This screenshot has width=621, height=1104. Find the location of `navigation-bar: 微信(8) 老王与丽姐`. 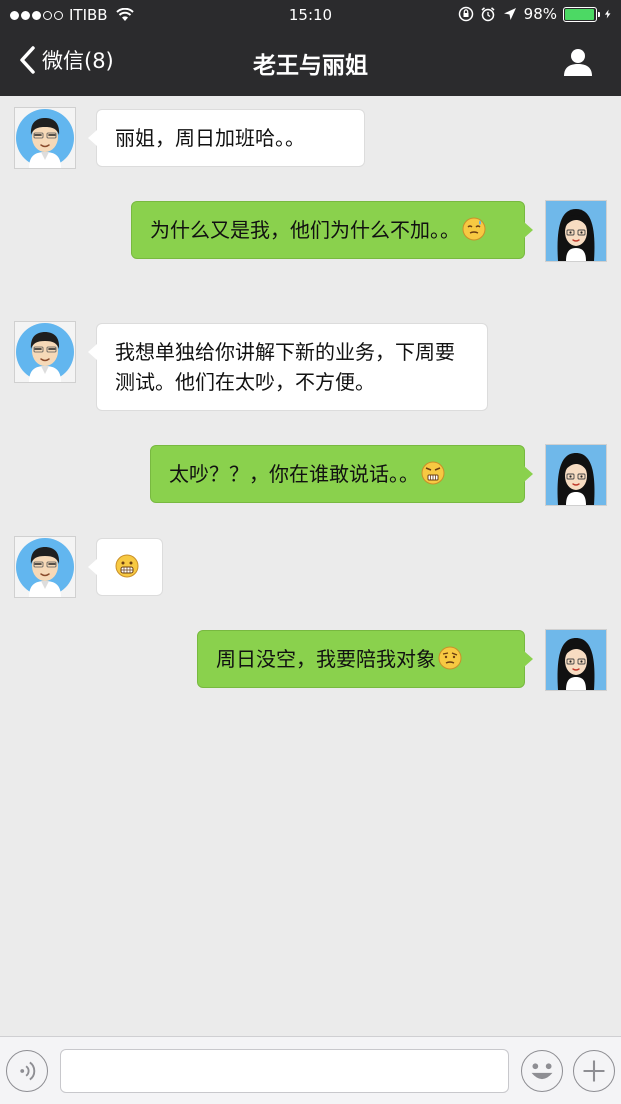

navigation-bar: 微信(8) 老王与丽姐 is located at coordinates (310, 63).